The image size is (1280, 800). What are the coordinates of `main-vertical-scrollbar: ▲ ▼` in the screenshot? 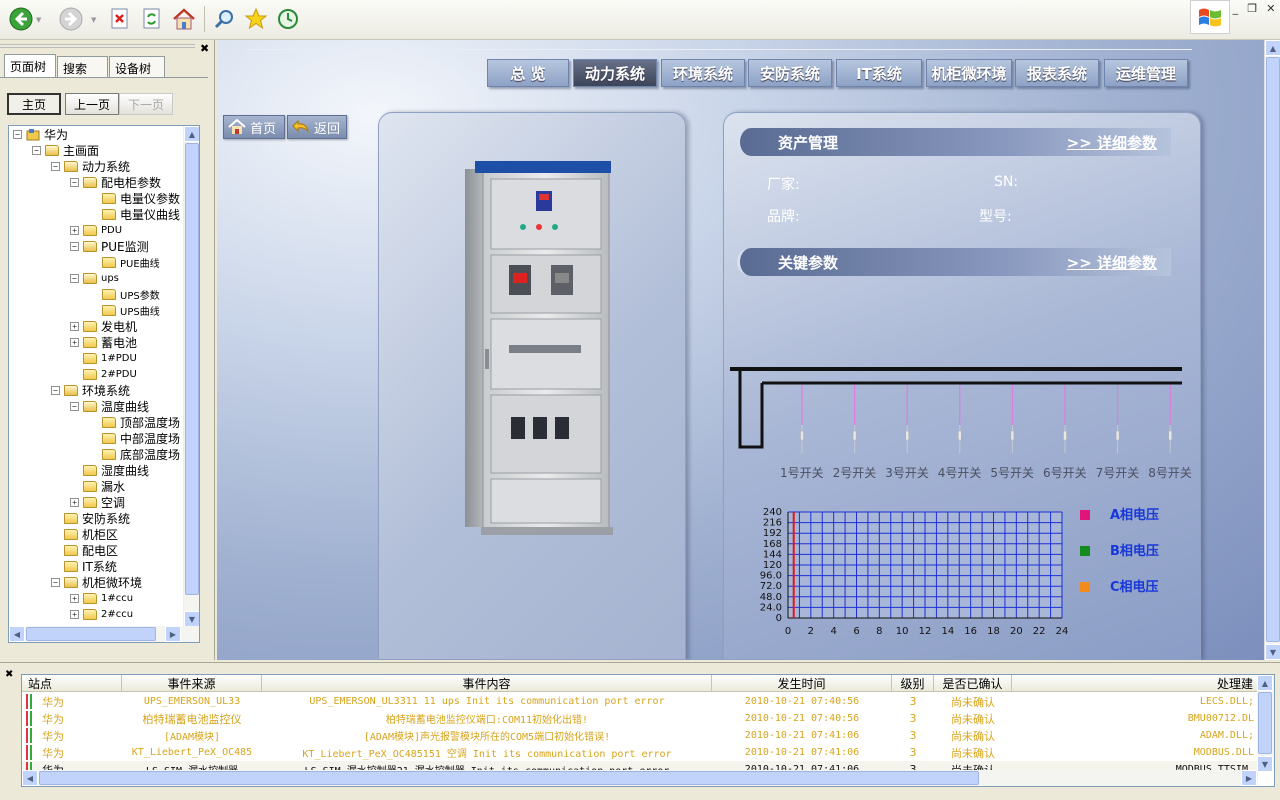 It's located at (1272, 350).